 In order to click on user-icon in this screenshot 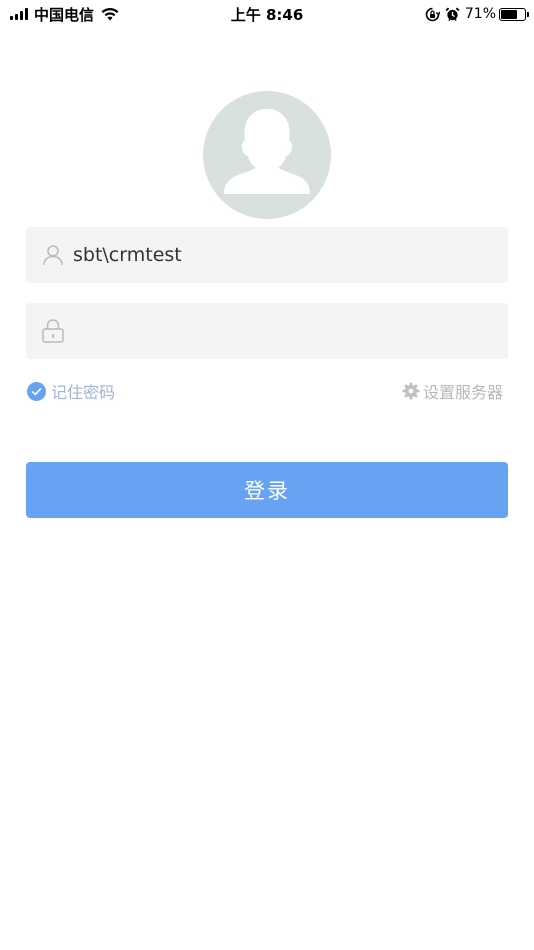, I will do `click(53, 255)`.